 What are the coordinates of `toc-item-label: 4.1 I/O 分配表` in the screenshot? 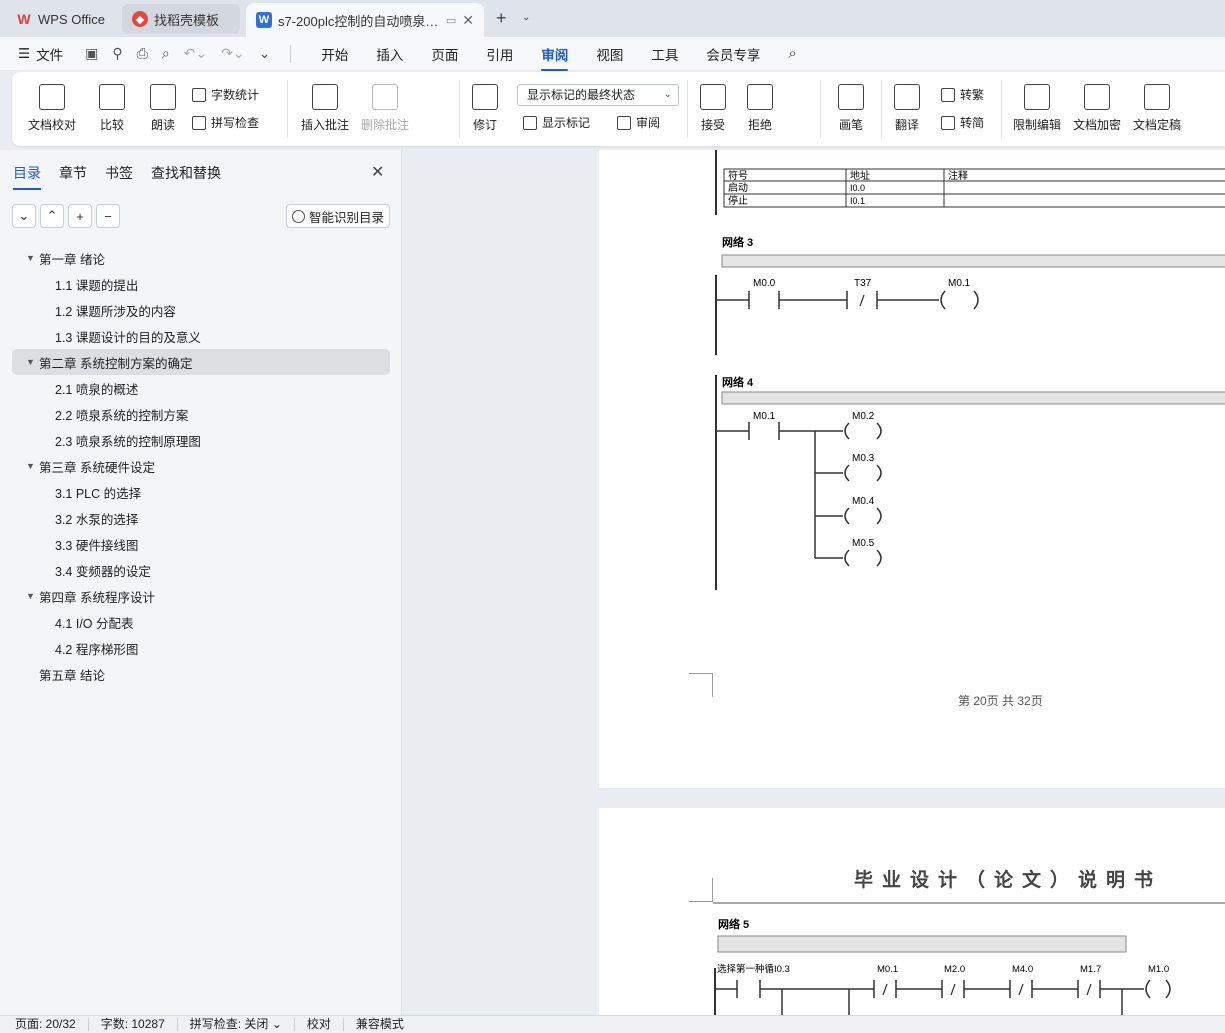 It's located at (94, 623).